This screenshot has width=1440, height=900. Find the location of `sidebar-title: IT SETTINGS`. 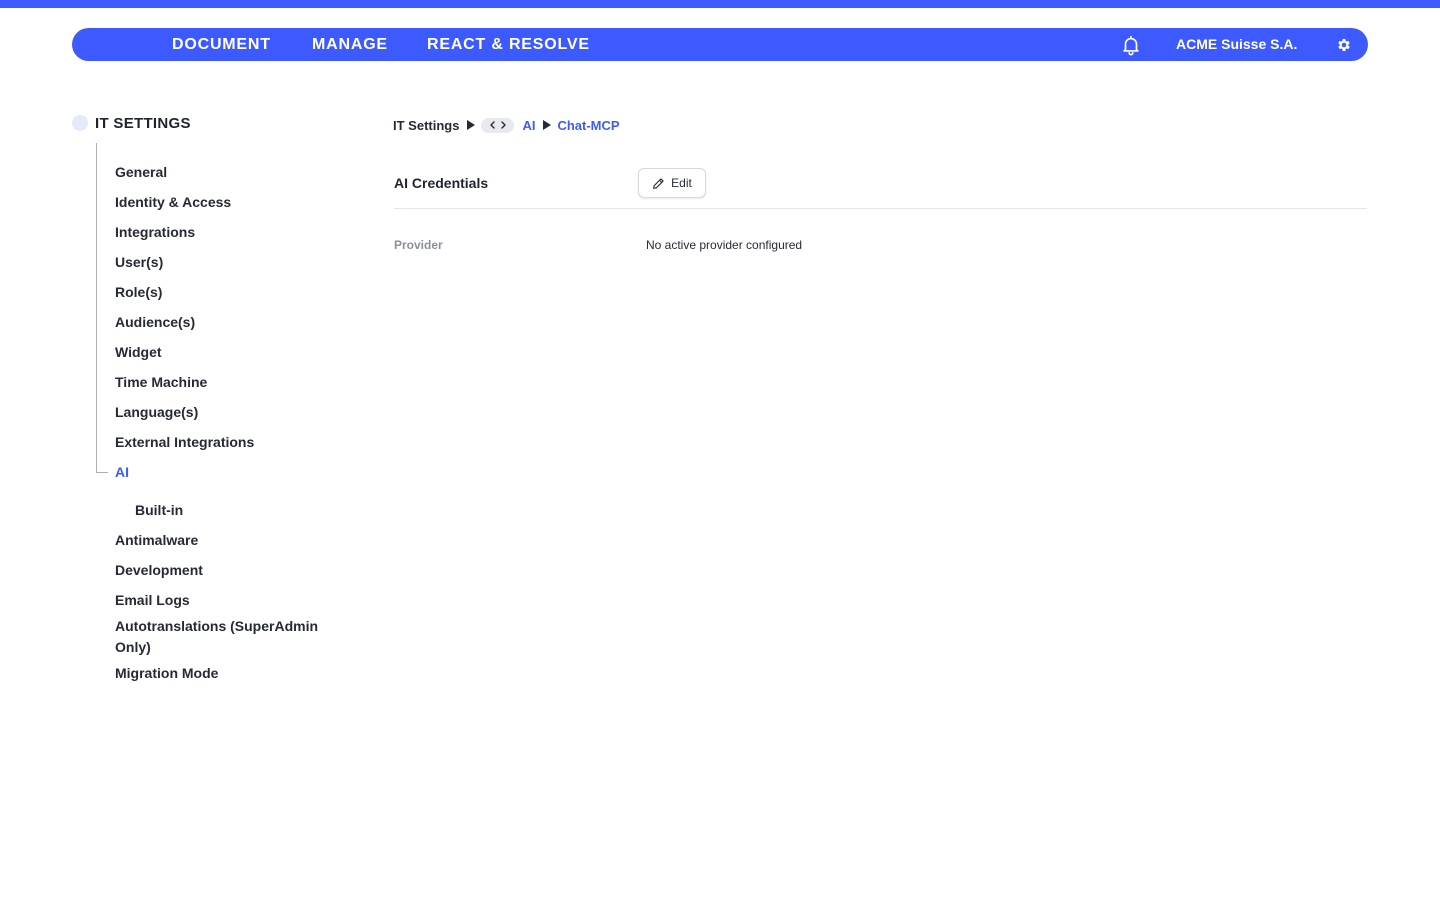

sidebar-title: IT SETTINGS is located at coordinates (143, 123).